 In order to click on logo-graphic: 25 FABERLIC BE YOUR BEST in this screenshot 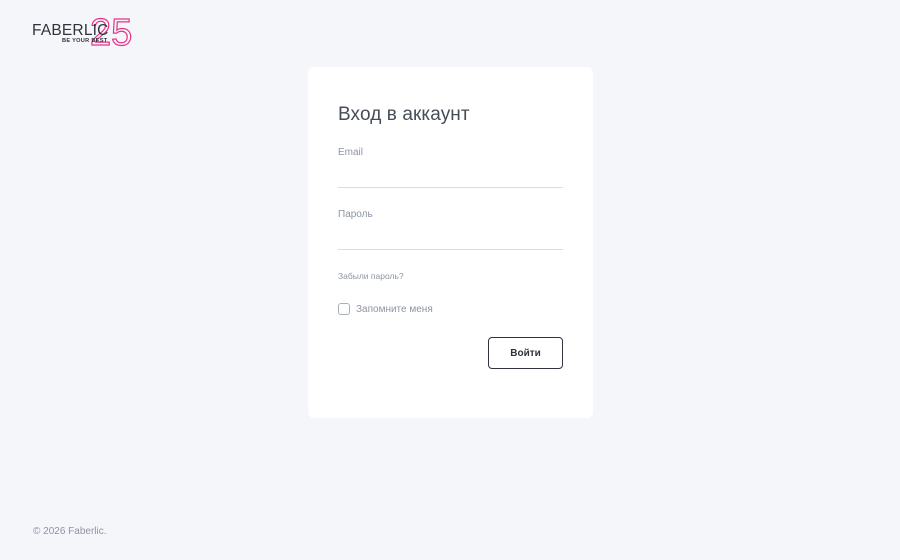, I will do `click(82, 30)`.